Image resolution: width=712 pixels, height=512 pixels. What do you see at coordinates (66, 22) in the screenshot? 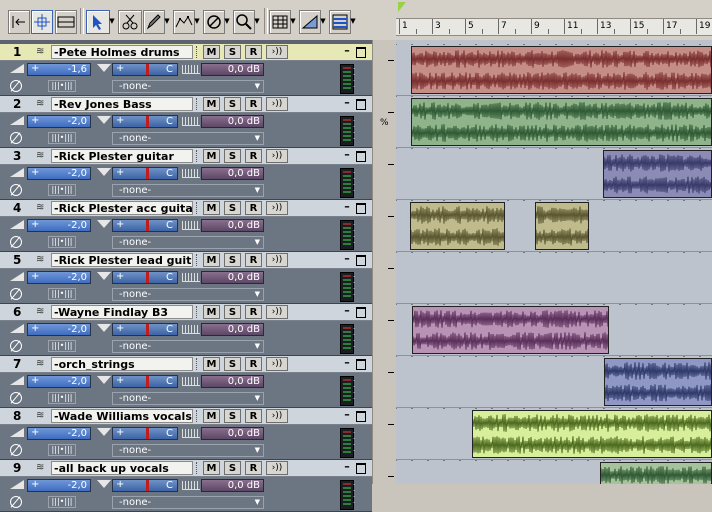
I see `select-region-button` at bounding box center [66, 22].